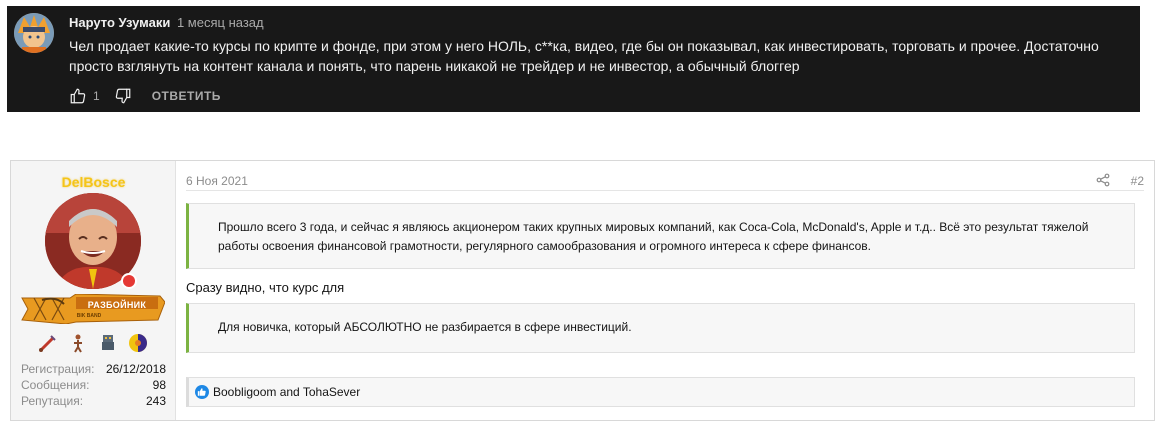 This screenshot has height=428, width=1160. I want to click on stat-value: 243, so click(155, 401).